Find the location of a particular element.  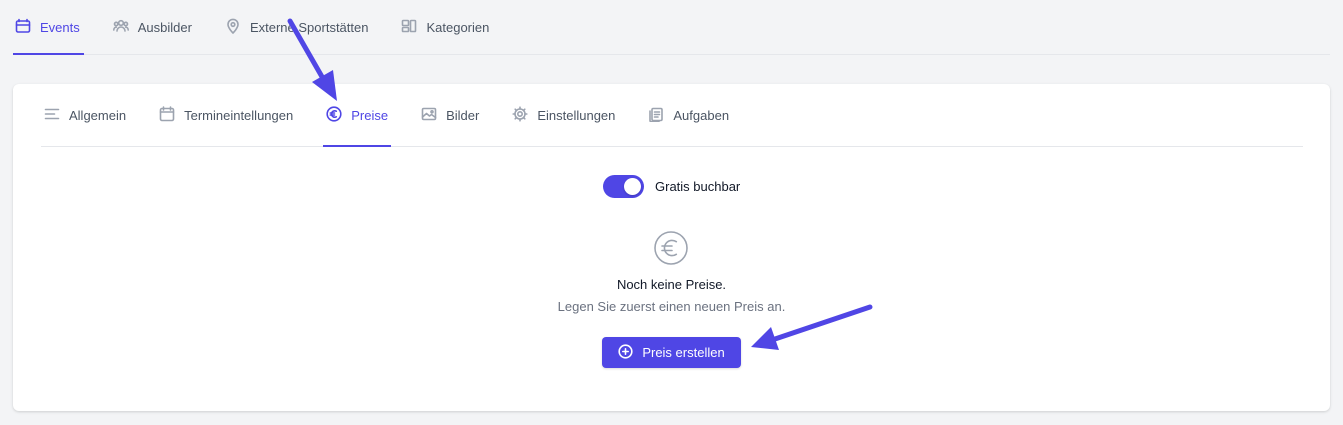

gear-icon is located at coordinates (520, 115).